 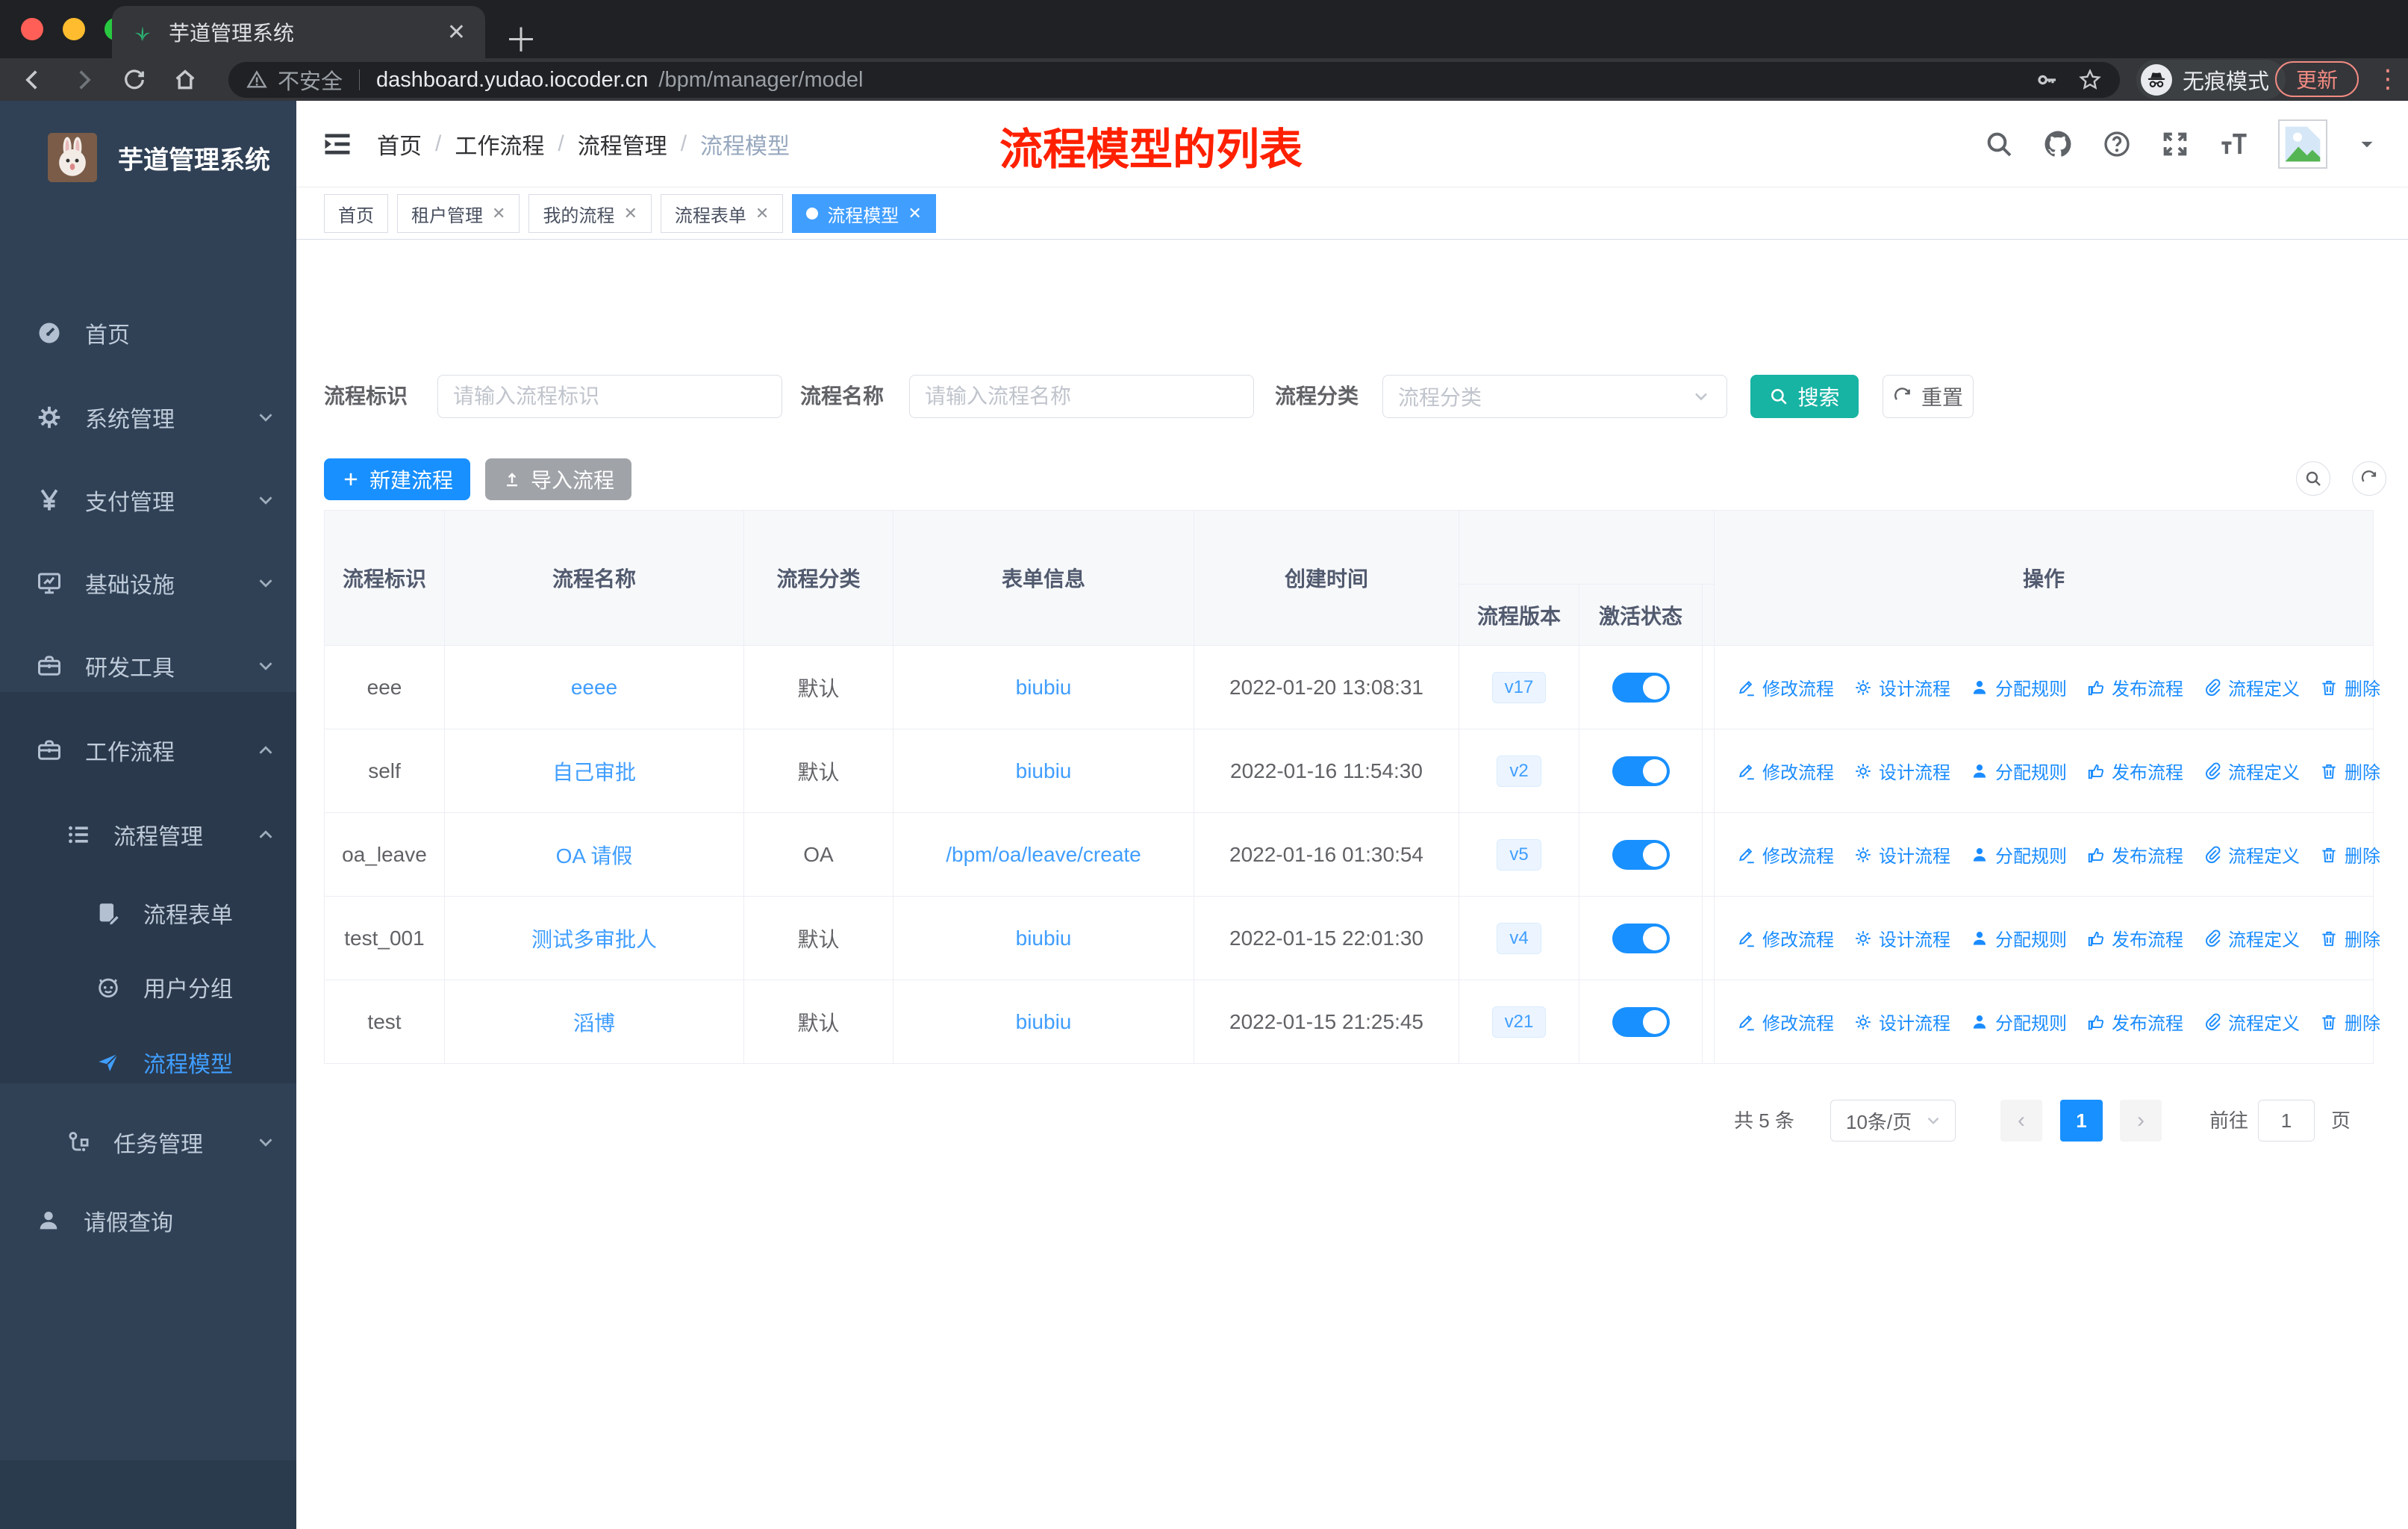 What do you see at coordinates (499, 144) in the screenshot?
I see `breadcrumb-workflow: 工作流程` at bounding box center [499, 144].